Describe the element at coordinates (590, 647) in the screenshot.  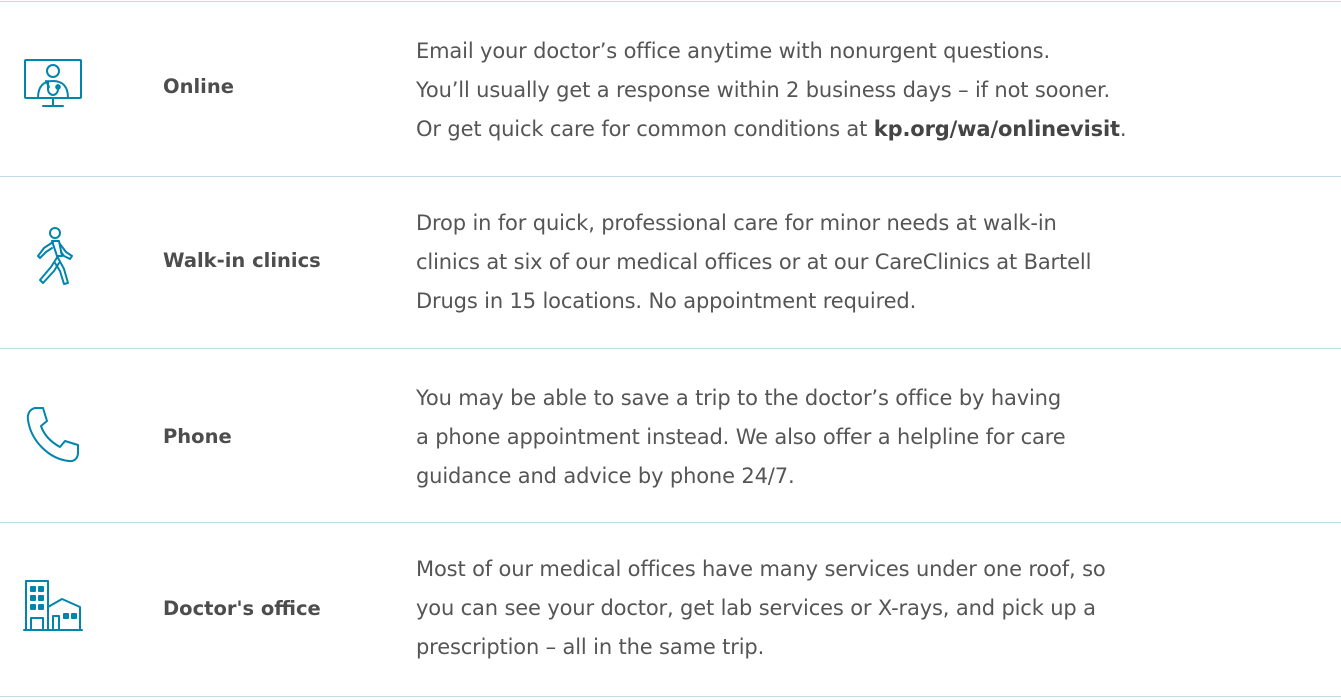
I see `description-line: prescription – all in the same trip.` at that location.